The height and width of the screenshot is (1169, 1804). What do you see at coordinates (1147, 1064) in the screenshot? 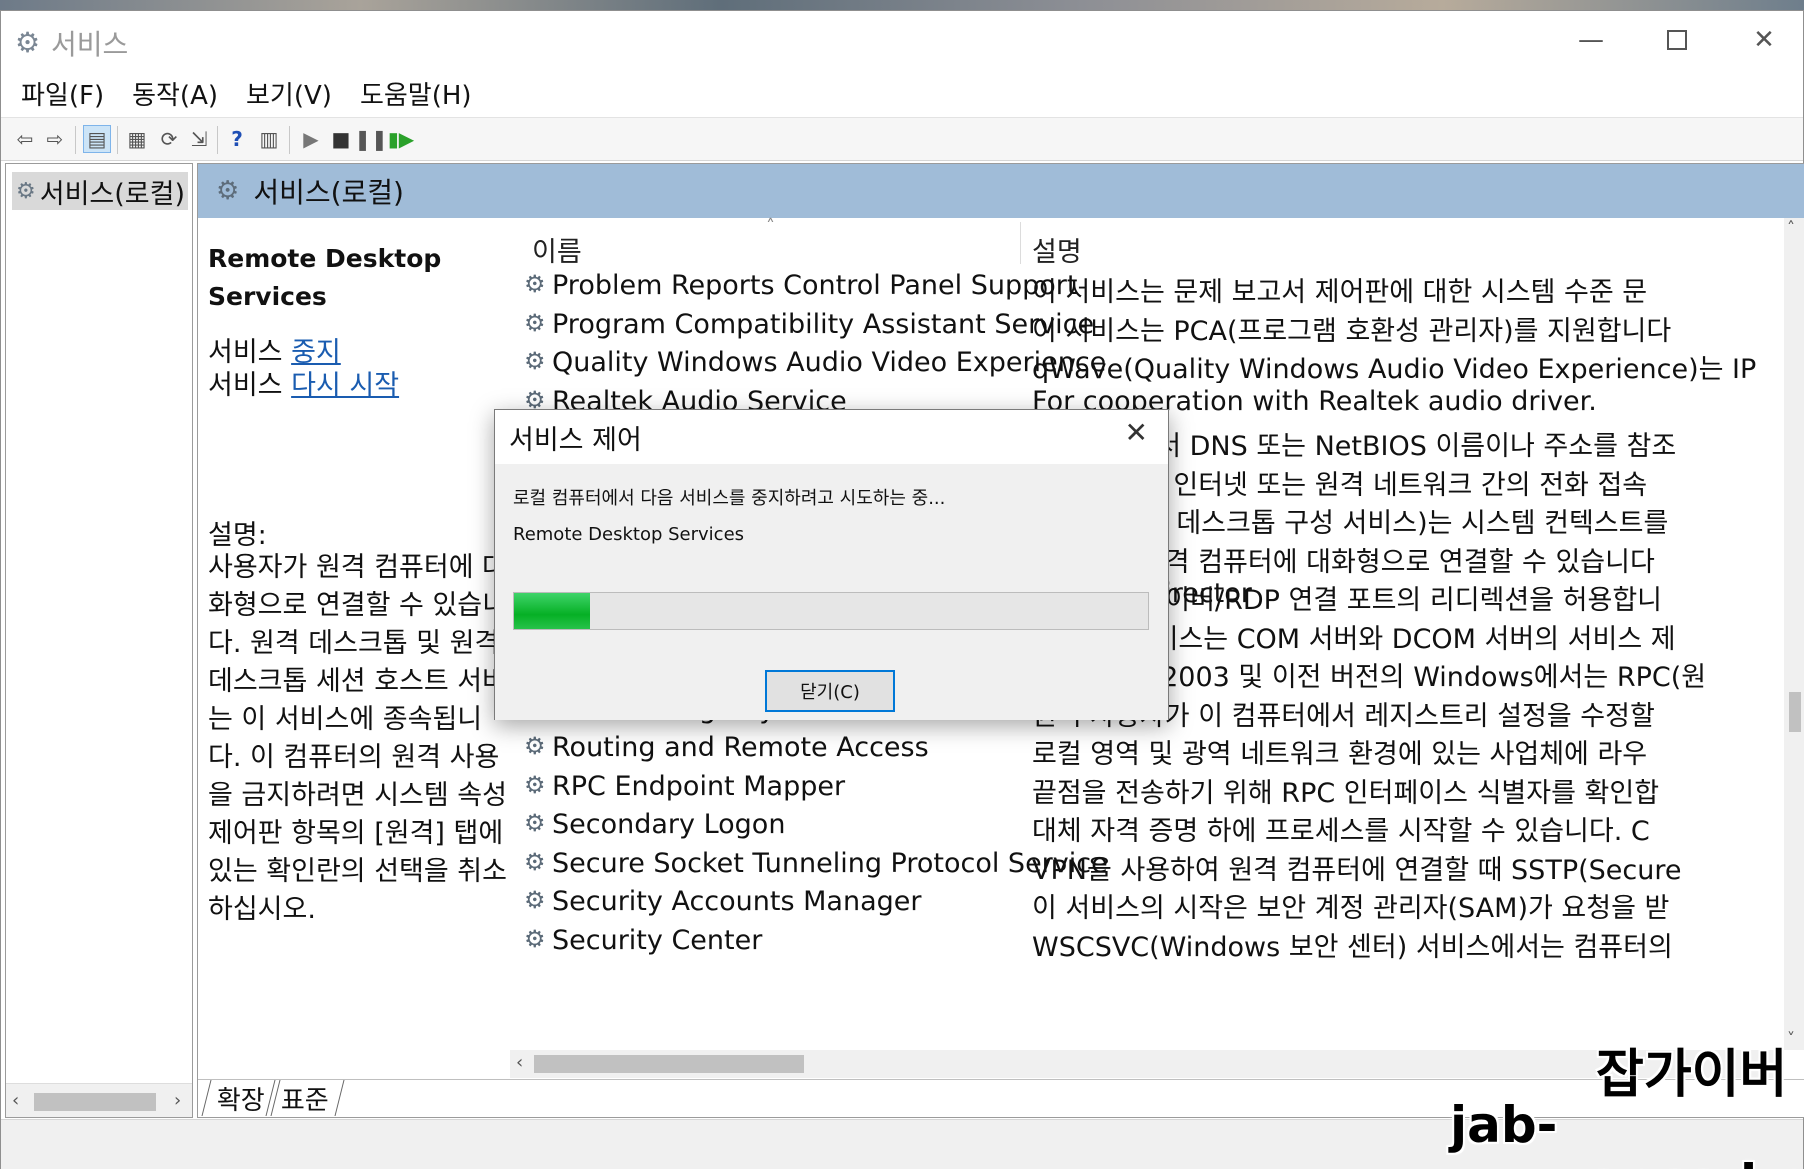
I see `horizontal-scrollbar: ‹` at bounding box center [1147, 1064].